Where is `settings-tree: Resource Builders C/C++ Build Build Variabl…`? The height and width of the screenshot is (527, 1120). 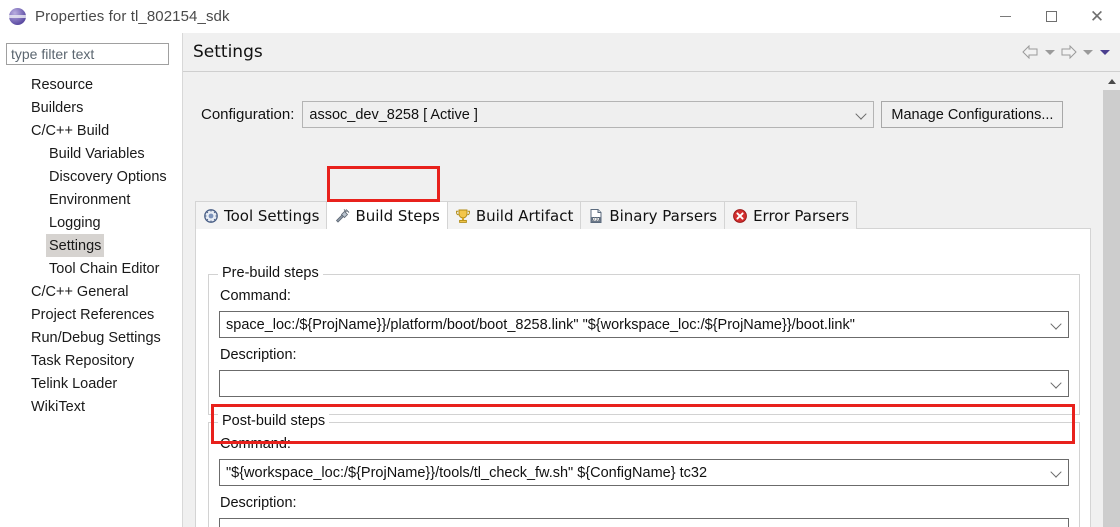 settings-tree: Resource Builders C/C++ Build Build Variabl… is located at coordinates (91, 245).